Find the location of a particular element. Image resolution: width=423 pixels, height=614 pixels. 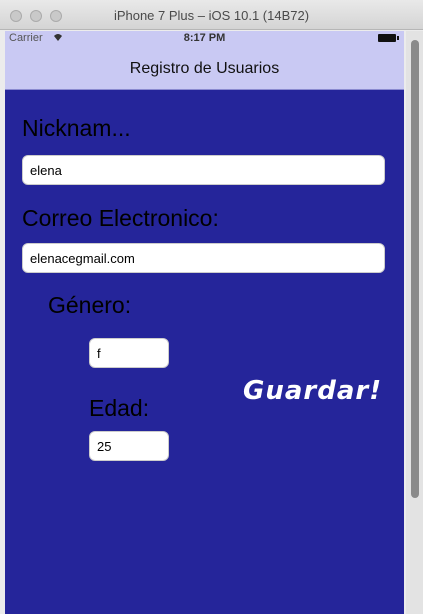

status-time: 8:17 PM is located at coordinates (204, 38).